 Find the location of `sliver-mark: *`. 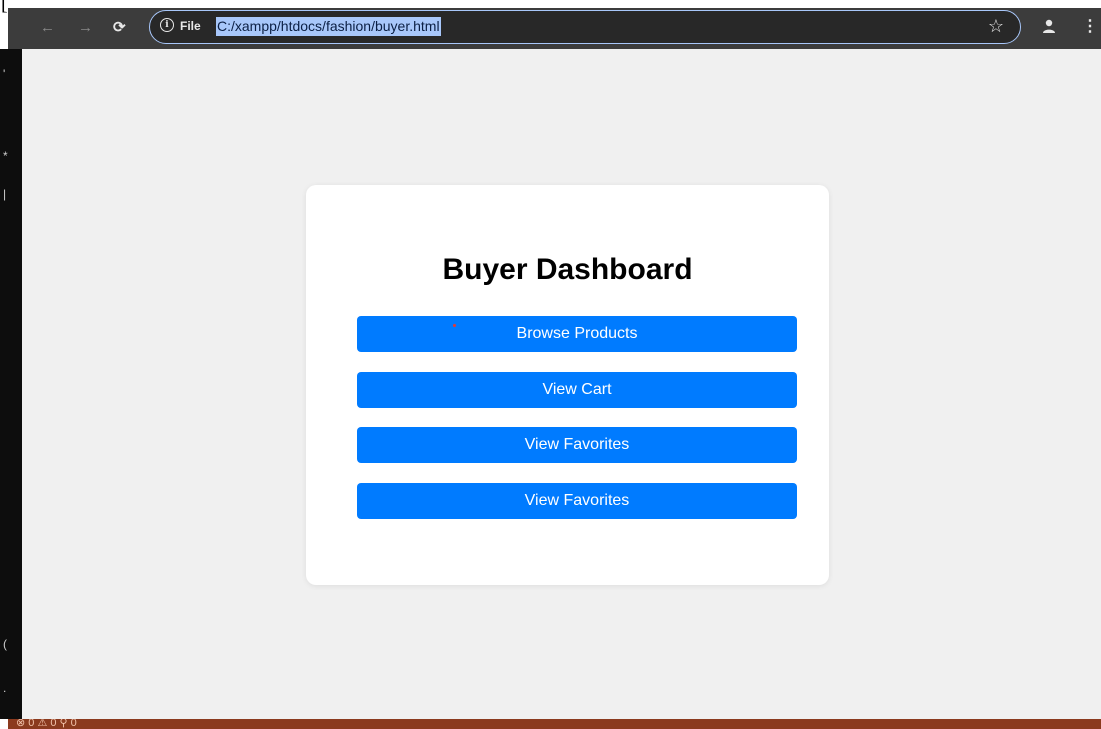

sliver-mark: * is located at coordinates (5, 156).